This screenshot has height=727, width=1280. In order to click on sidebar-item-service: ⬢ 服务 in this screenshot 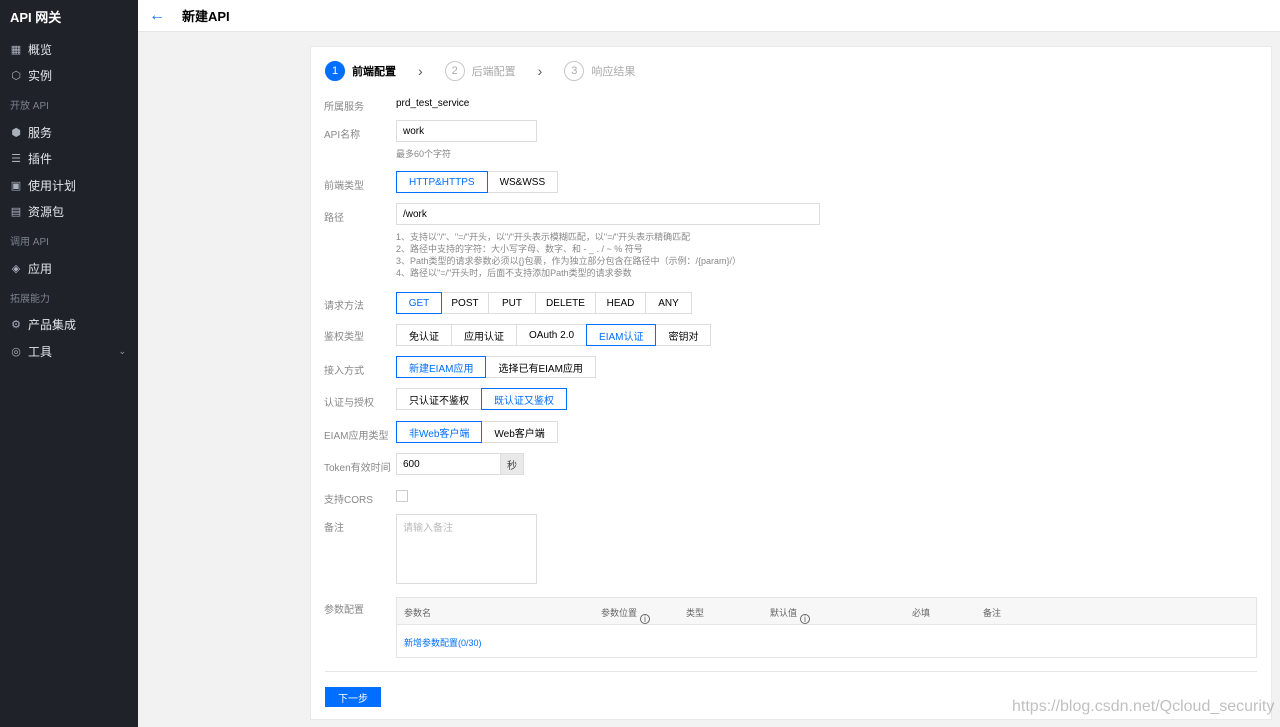, I will do `click(69, 132)`.